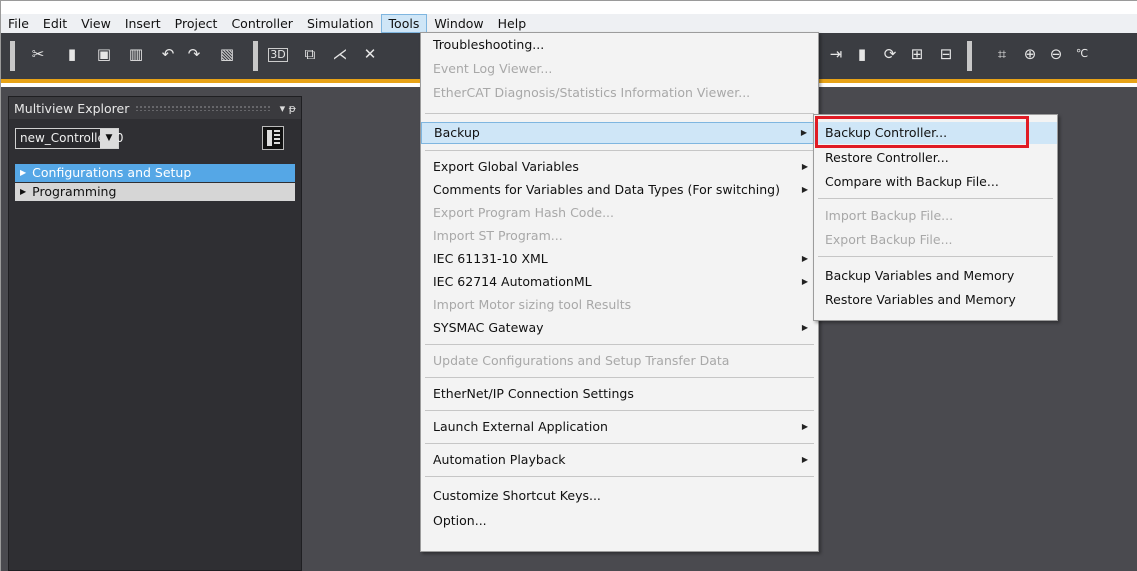 The height and width of the screenshot is (571, 1137). Describe the element at coordinates (143, 23) in the screenshot. I see `menu-insert: Insert` at that location.